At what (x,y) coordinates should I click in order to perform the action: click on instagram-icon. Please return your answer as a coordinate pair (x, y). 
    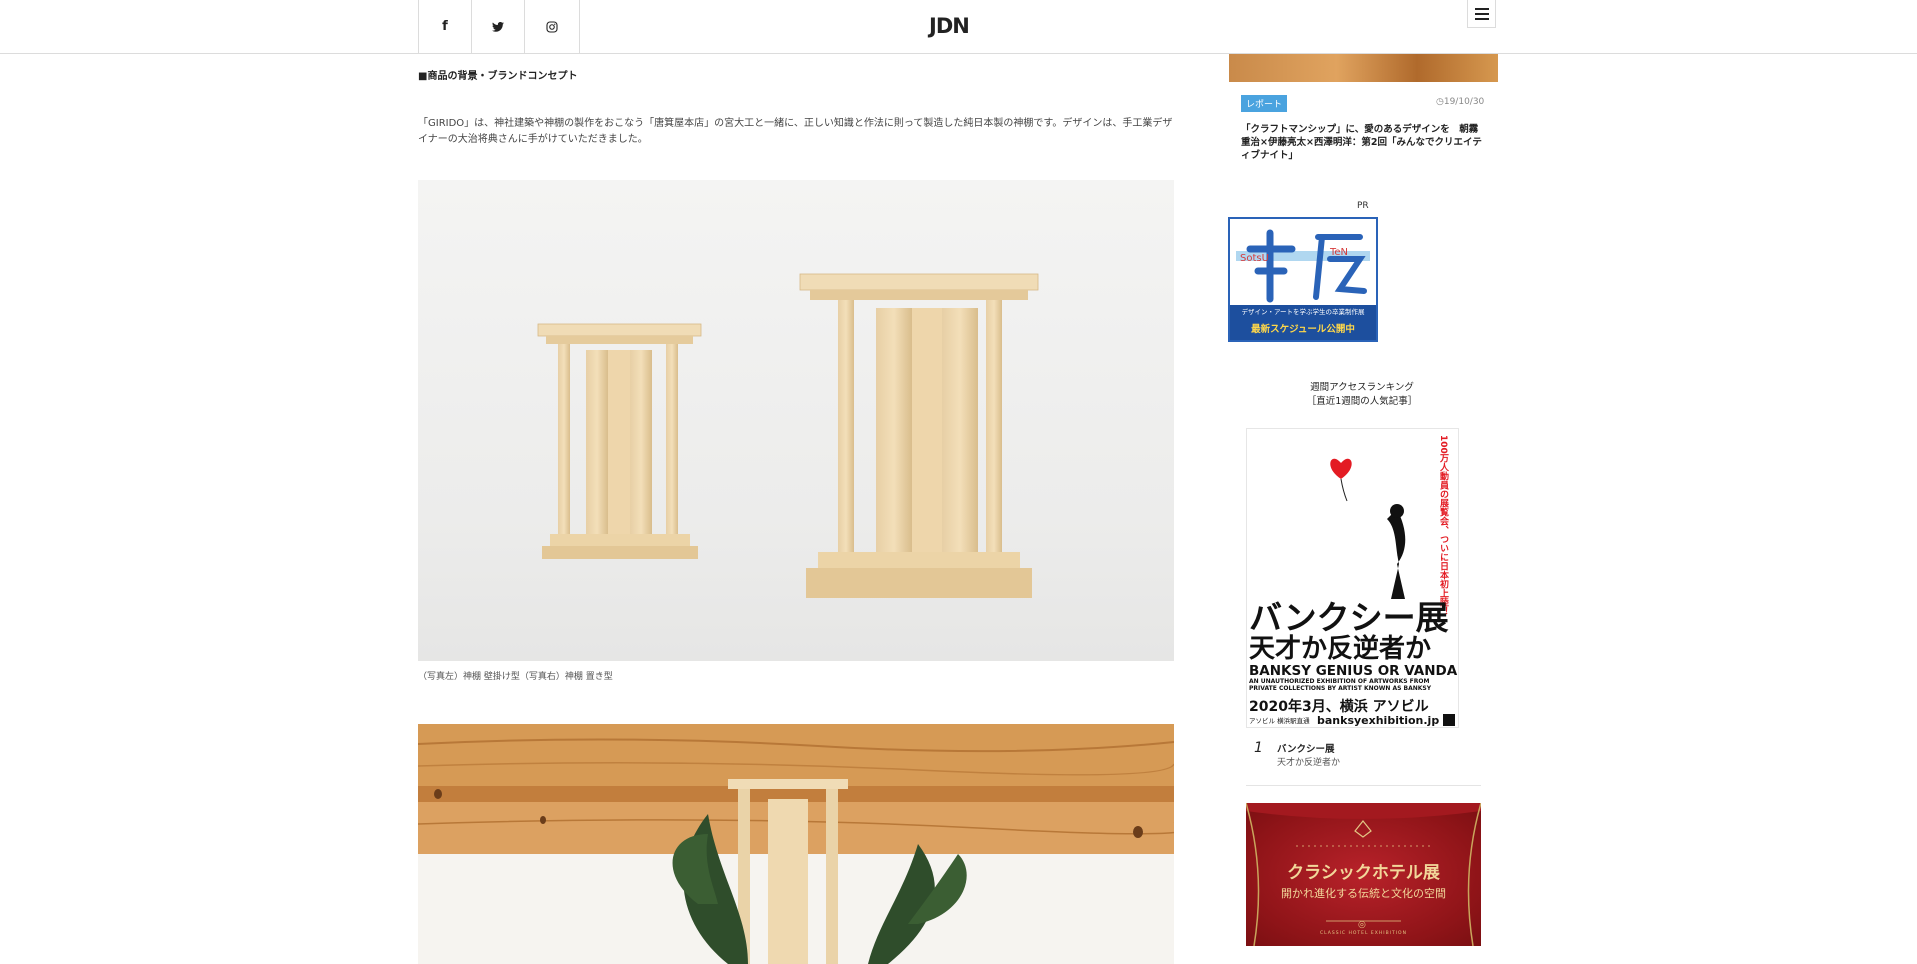
    Looking at the image, I should click on (552, 26).